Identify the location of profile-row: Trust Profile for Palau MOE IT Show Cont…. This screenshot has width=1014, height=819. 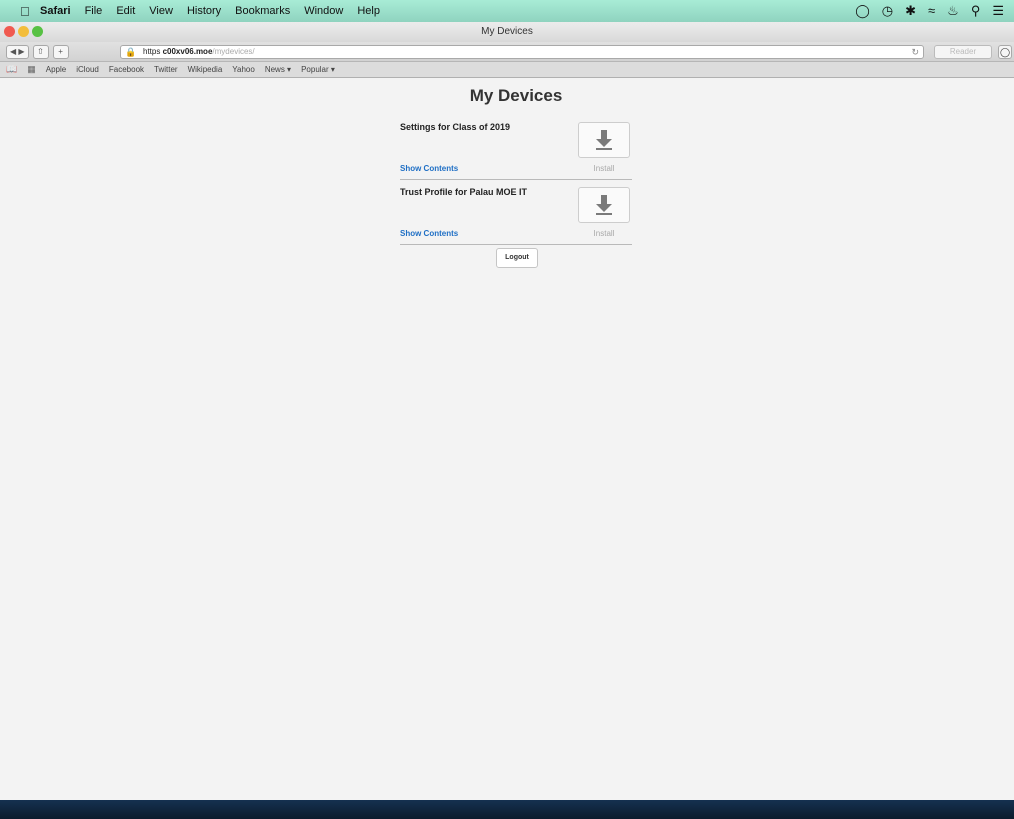
(516, 213).